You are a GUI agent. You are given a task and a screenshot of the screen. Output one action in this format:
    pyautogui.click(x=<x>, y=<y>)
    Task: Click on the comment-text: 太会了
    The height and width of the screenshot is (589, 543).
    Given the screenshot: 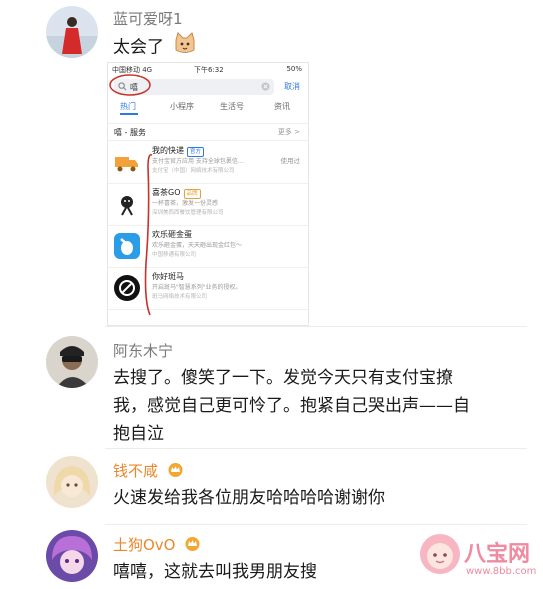 What is the action you would take?
    pyautogui.click(x=155, y=47)
    